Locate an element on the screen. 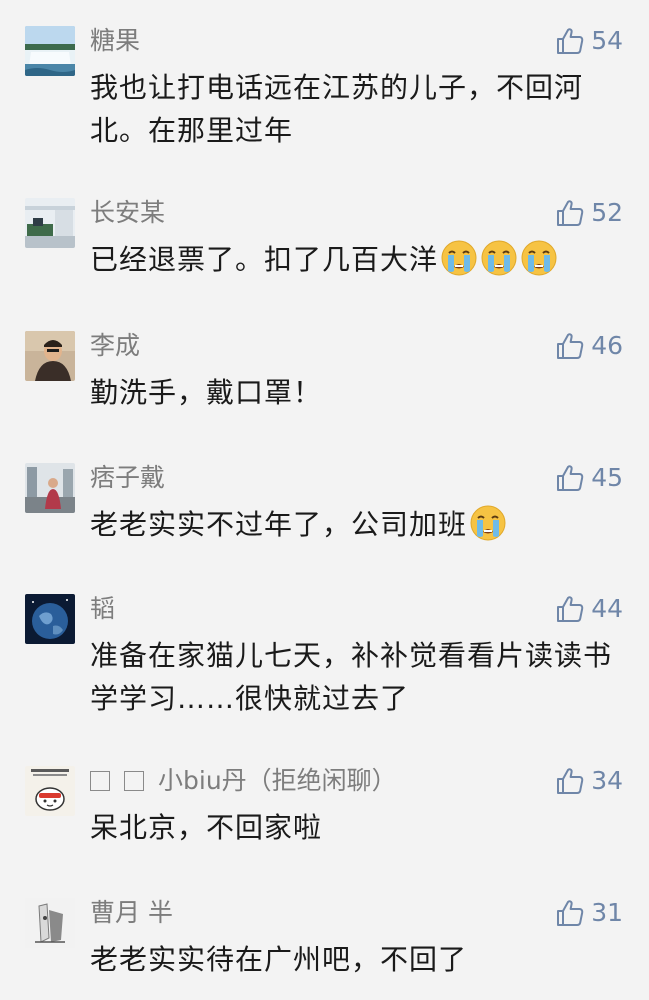 This screenshot has height=1000, width=649. comment-text-body: 已经退票了。扣了几百大洋 is located at coordinates (264, 259).